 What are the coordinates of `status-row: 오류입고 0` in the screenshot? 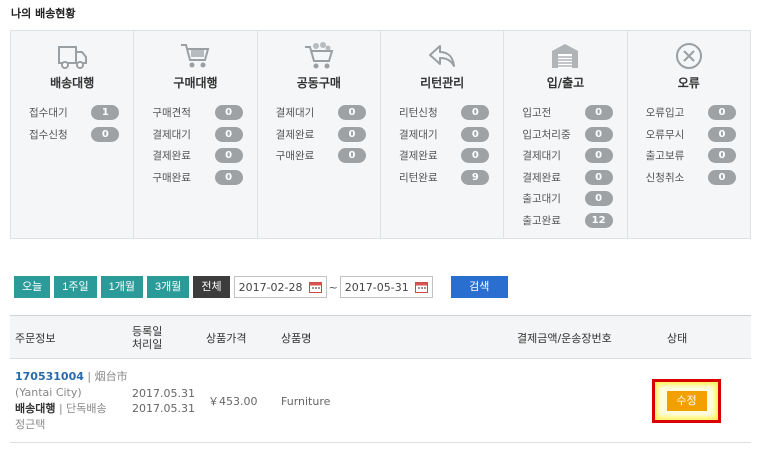 It's located at (691, 113).